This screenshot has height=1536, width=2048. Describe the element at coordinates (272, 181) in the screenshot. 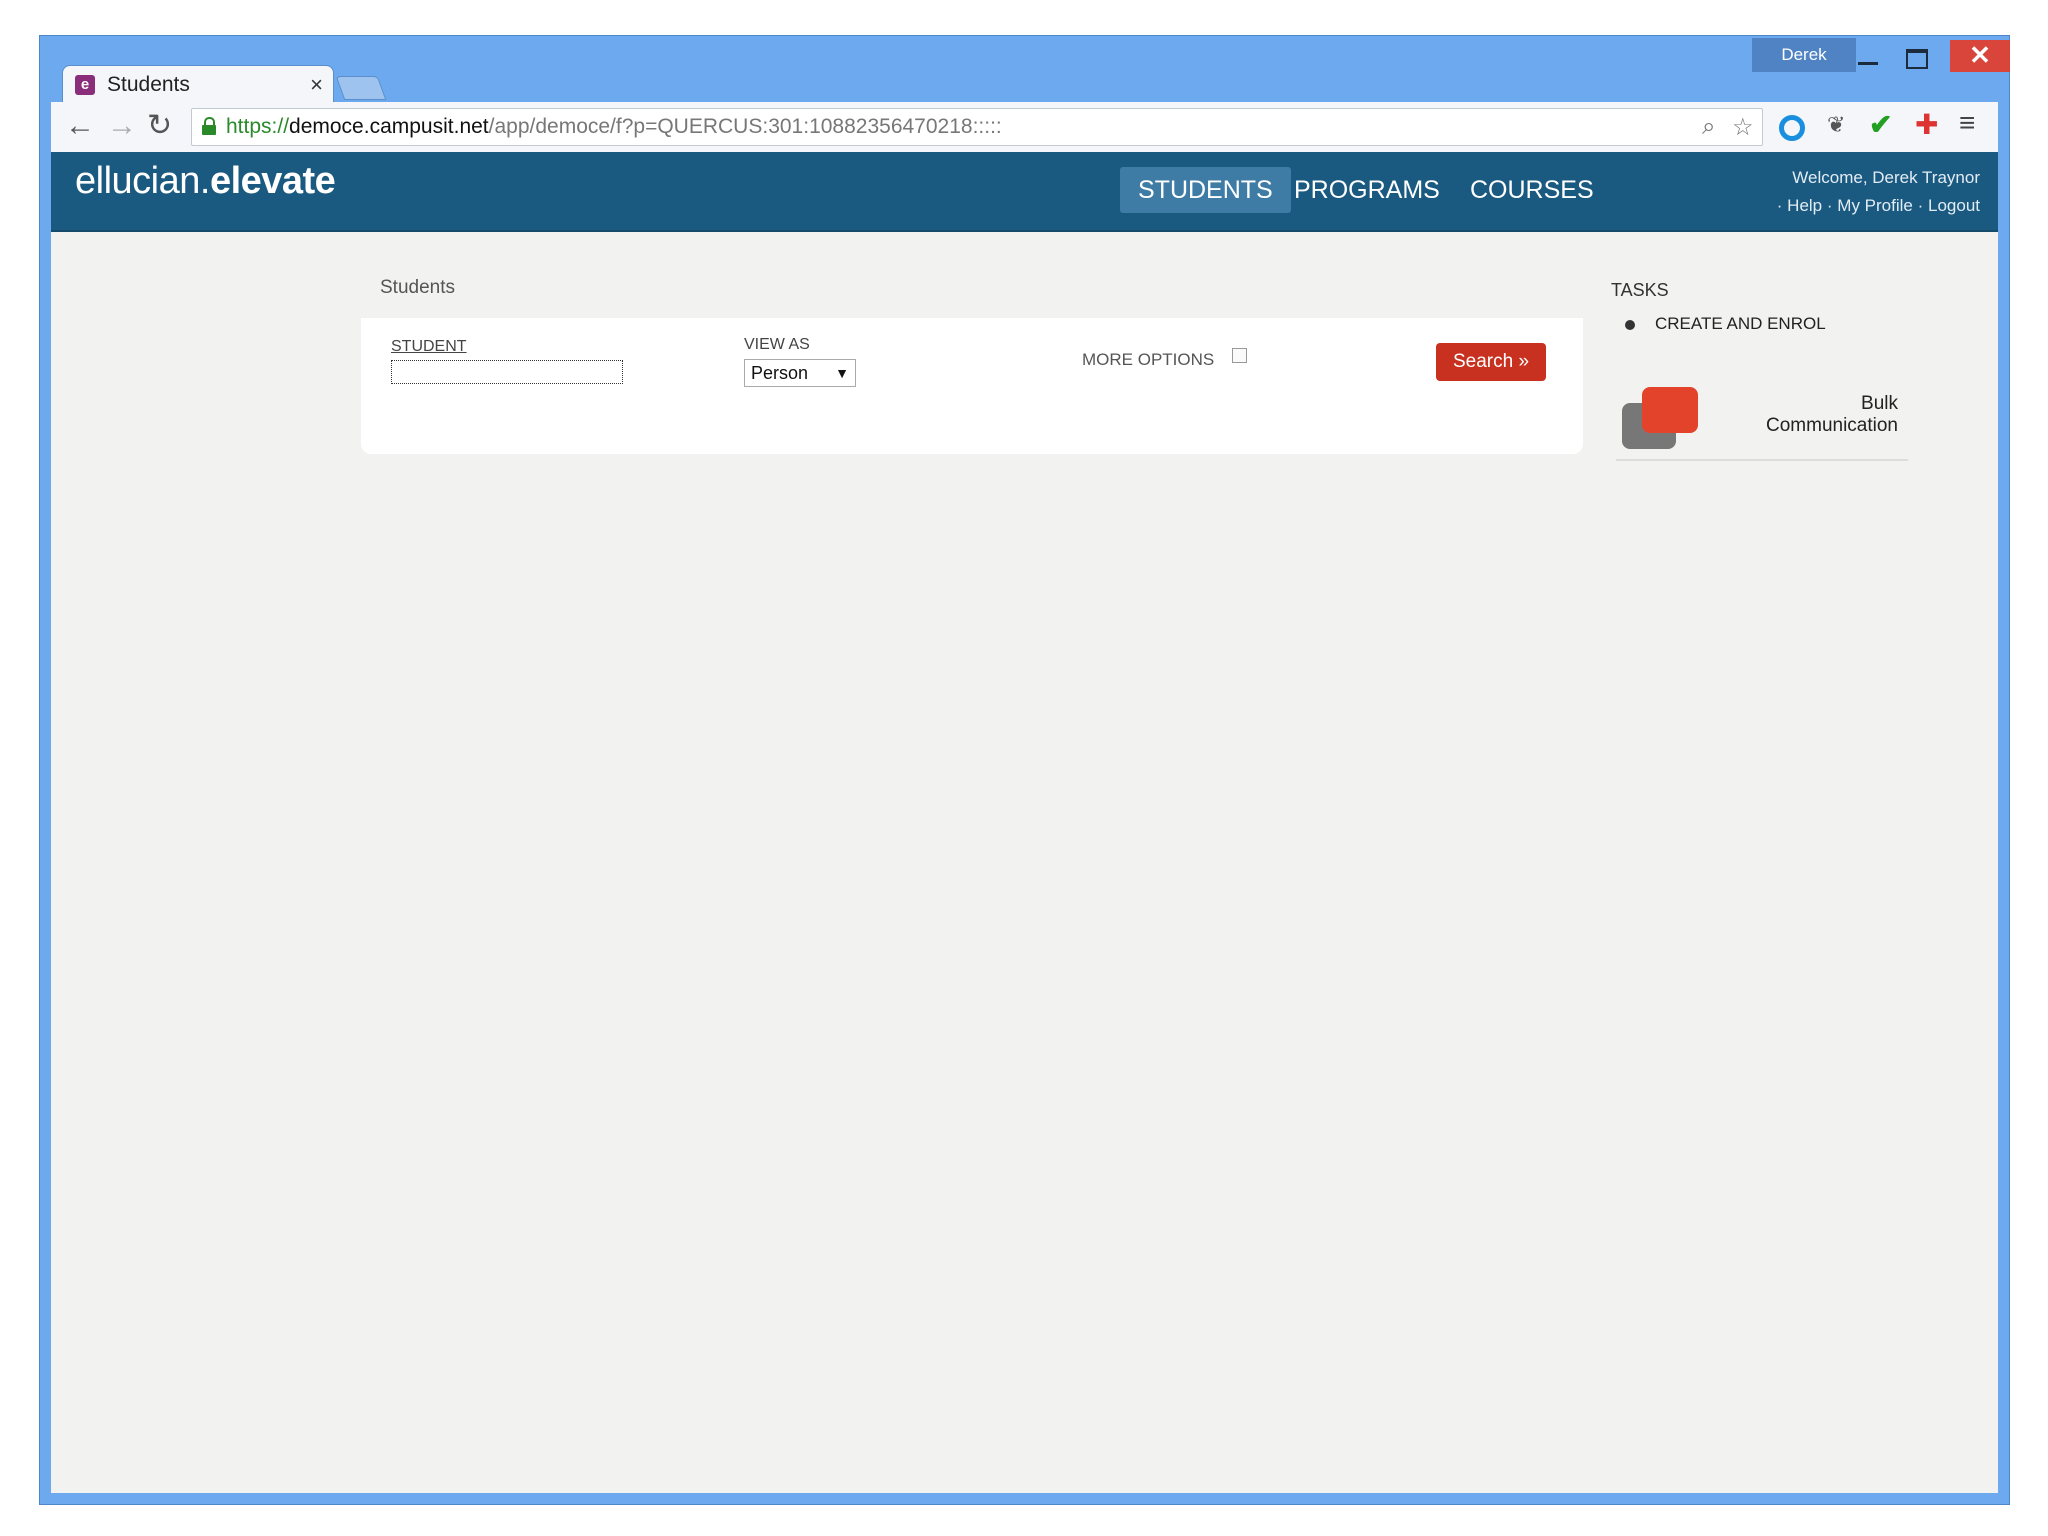

I see `logo-bold: elevate` at that location.